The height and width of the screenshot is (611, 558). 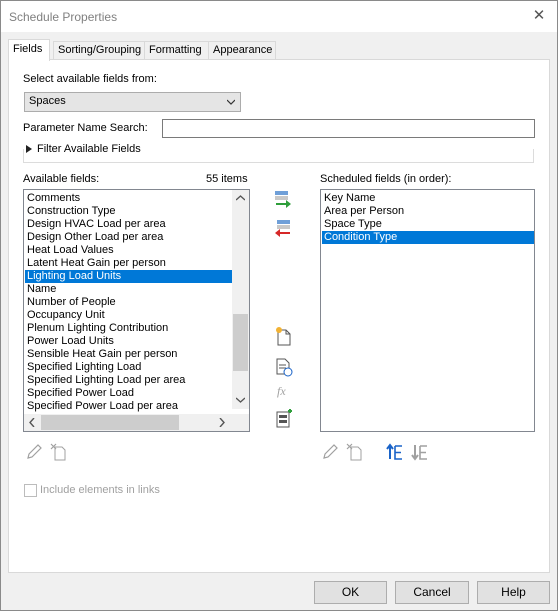 What do you see at coordinates (284, 336) in the screenshot?
I see `new-parameter-icon` at bounding box center [284, 336].